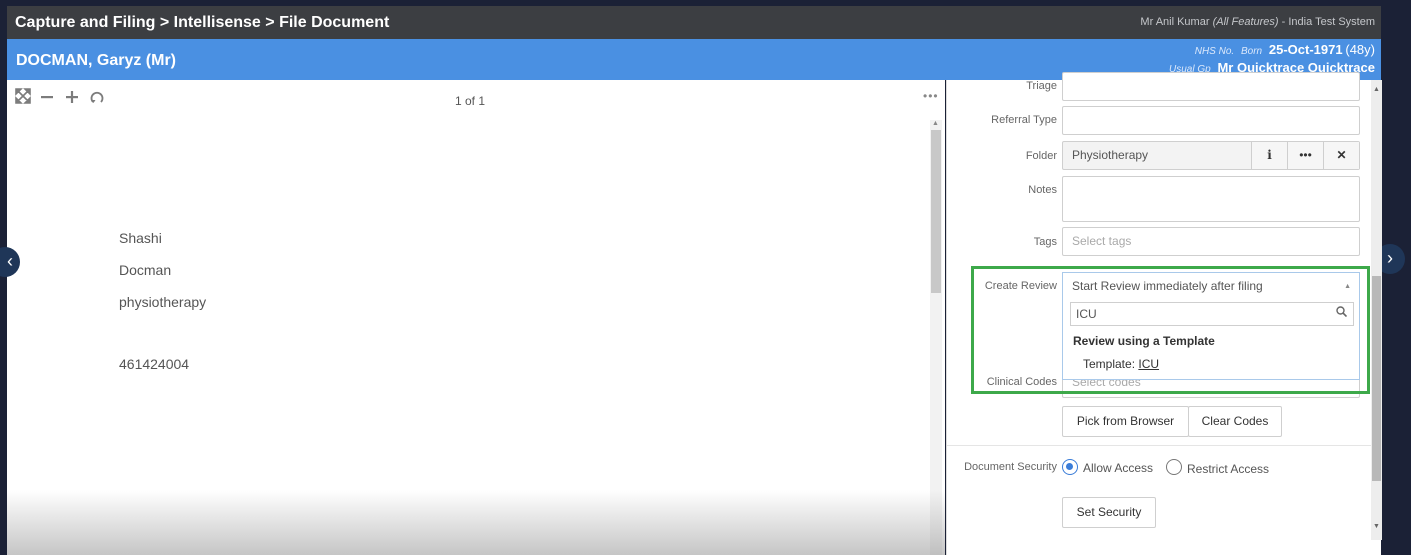  I want to click on close-icon: ✕, so click(1341, 155).